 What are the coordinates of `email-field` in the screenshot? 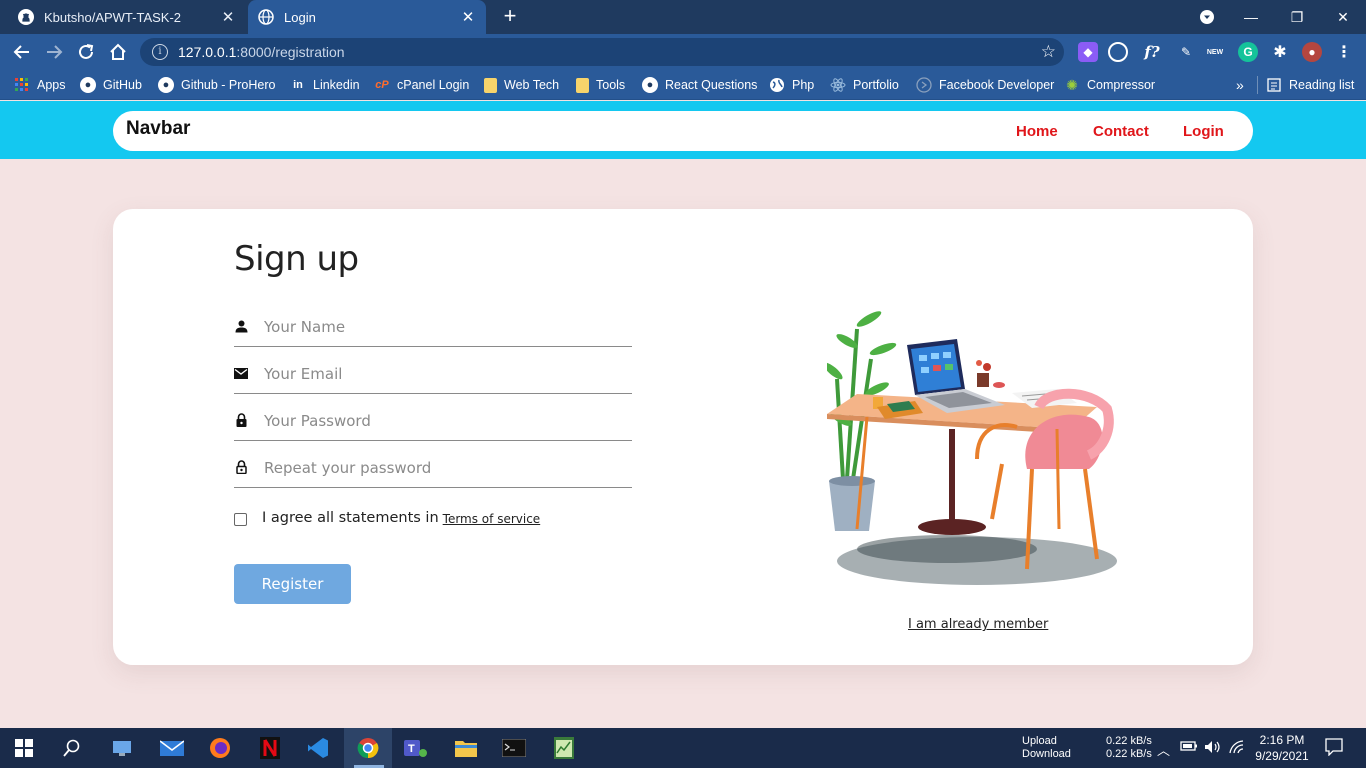 It's located at (433, 375).